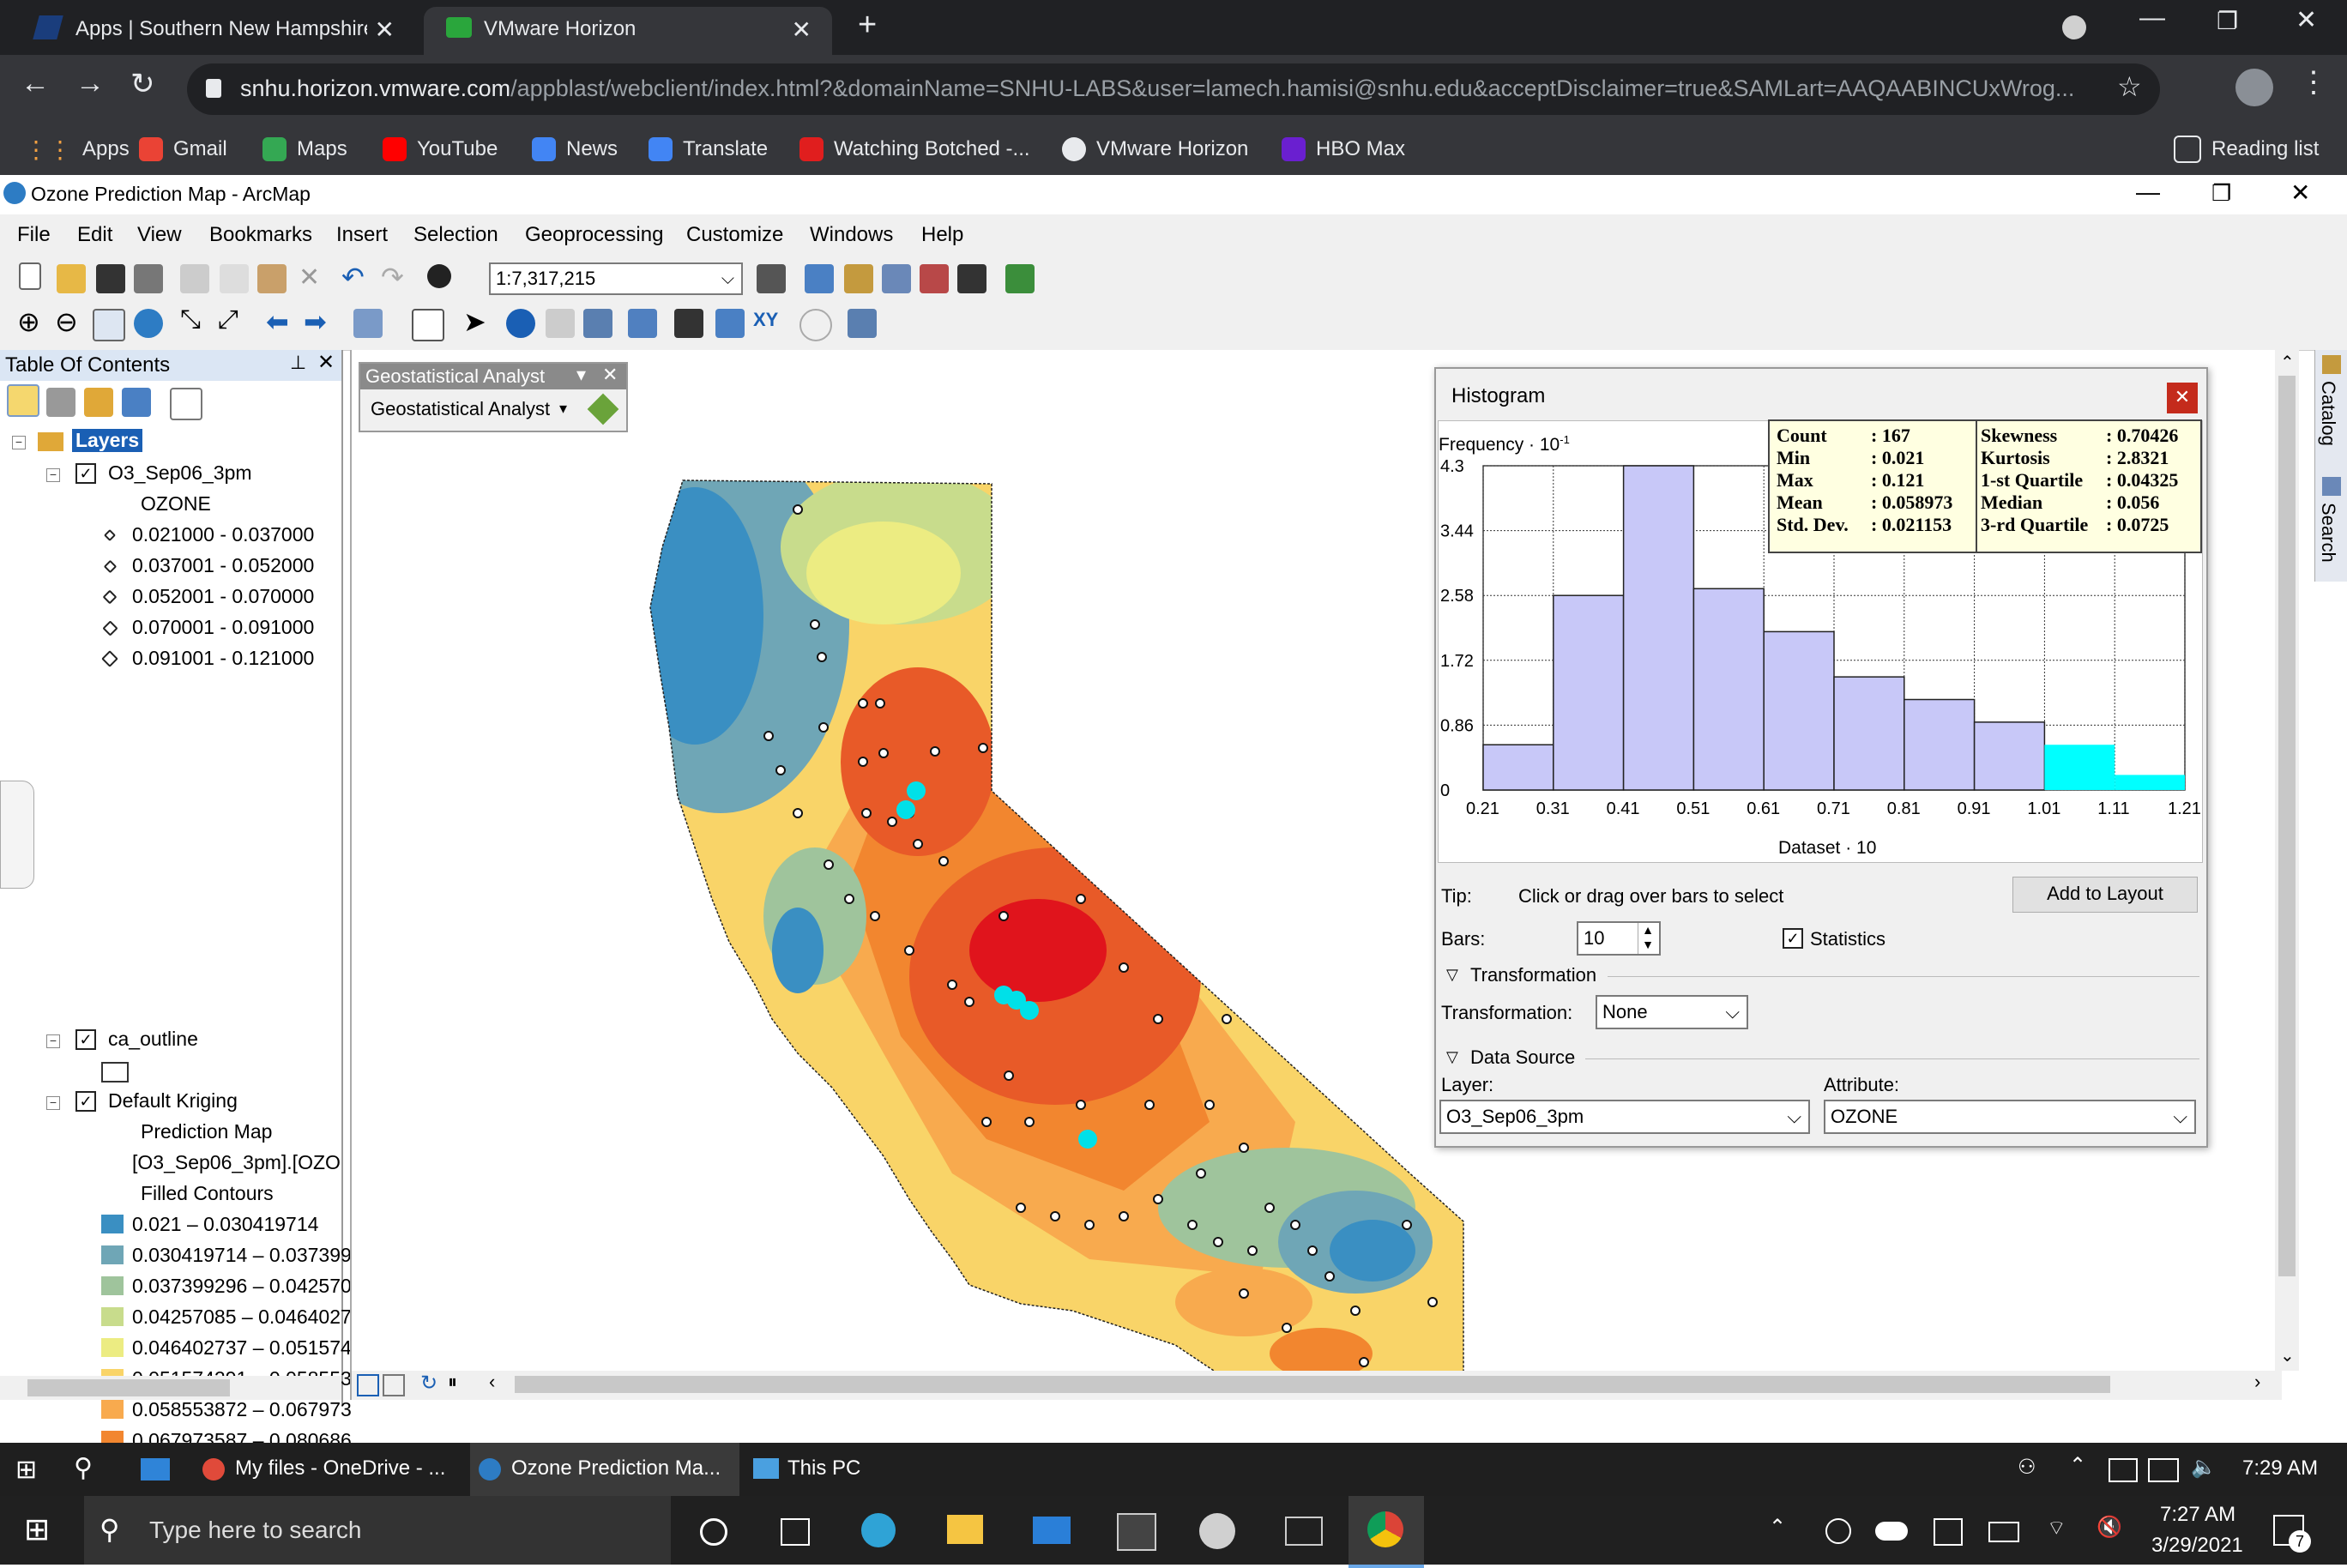 The height and width of the screenshot is (1568, 2347). Describe the element at coordinates (1136, 1532) in the screenshot. I see `store-icon` at that location.